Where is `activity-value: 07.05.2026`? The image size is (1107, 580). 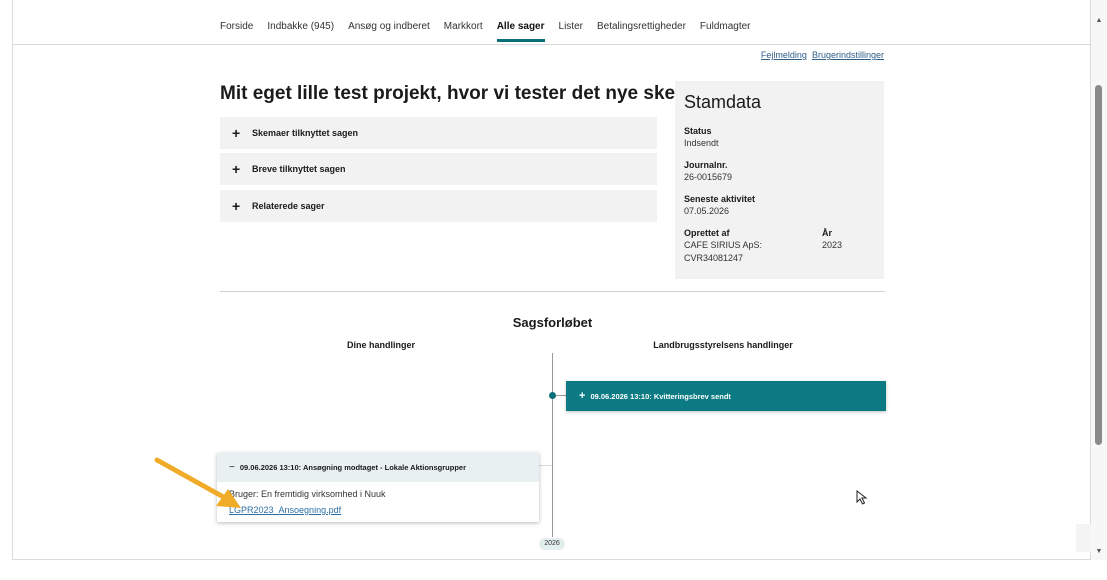 activity-value: 07.05.2026 is located at coordinates (707, 211).